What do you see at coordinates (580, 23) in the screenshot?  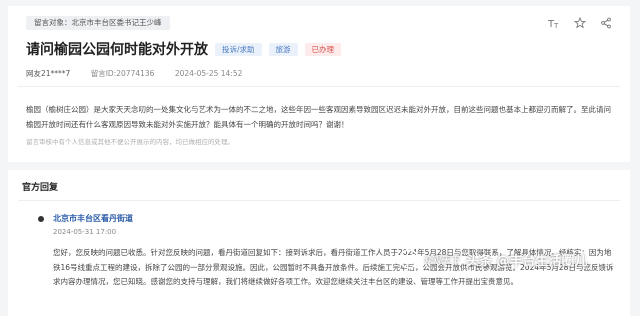 I see `star-icon` at bounding box center [580, 23].